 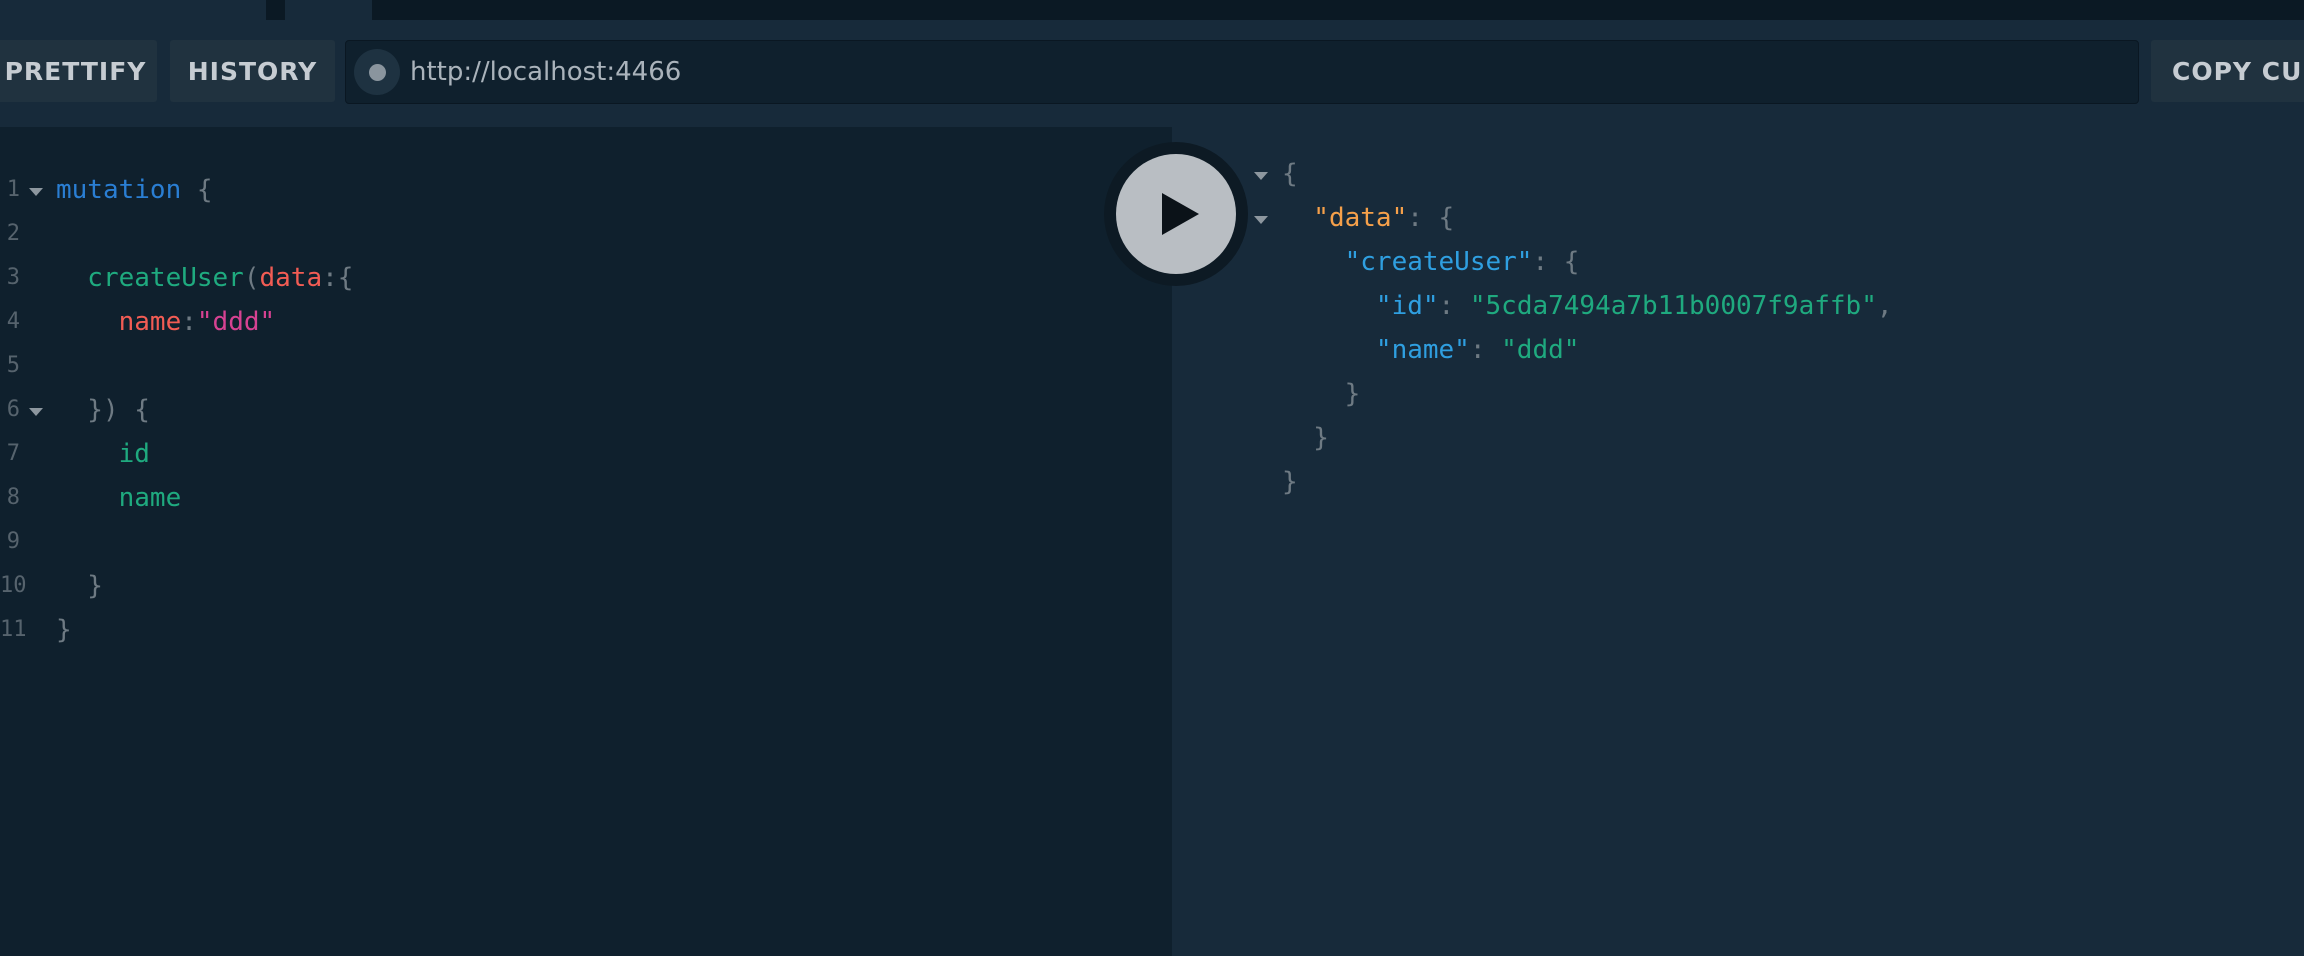 I want to click on status-indicator, so click(x=377, y=72).